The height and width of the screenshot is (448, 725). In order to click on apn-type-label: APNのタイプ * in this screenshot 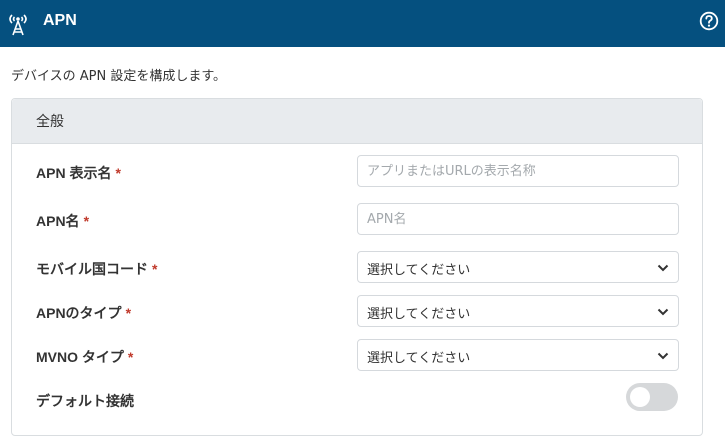, I will do `click(84, 313)`.